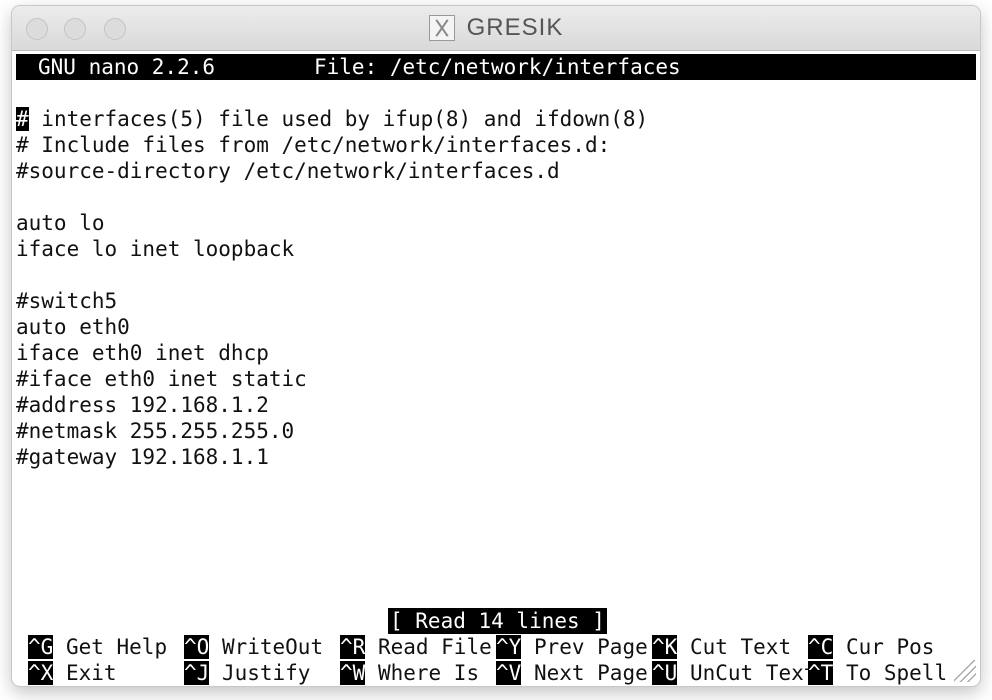 The height and width of the screenshot is (700, 992). I want to click on file-path: File: /etc/network/interfaces, so click(497, 67).